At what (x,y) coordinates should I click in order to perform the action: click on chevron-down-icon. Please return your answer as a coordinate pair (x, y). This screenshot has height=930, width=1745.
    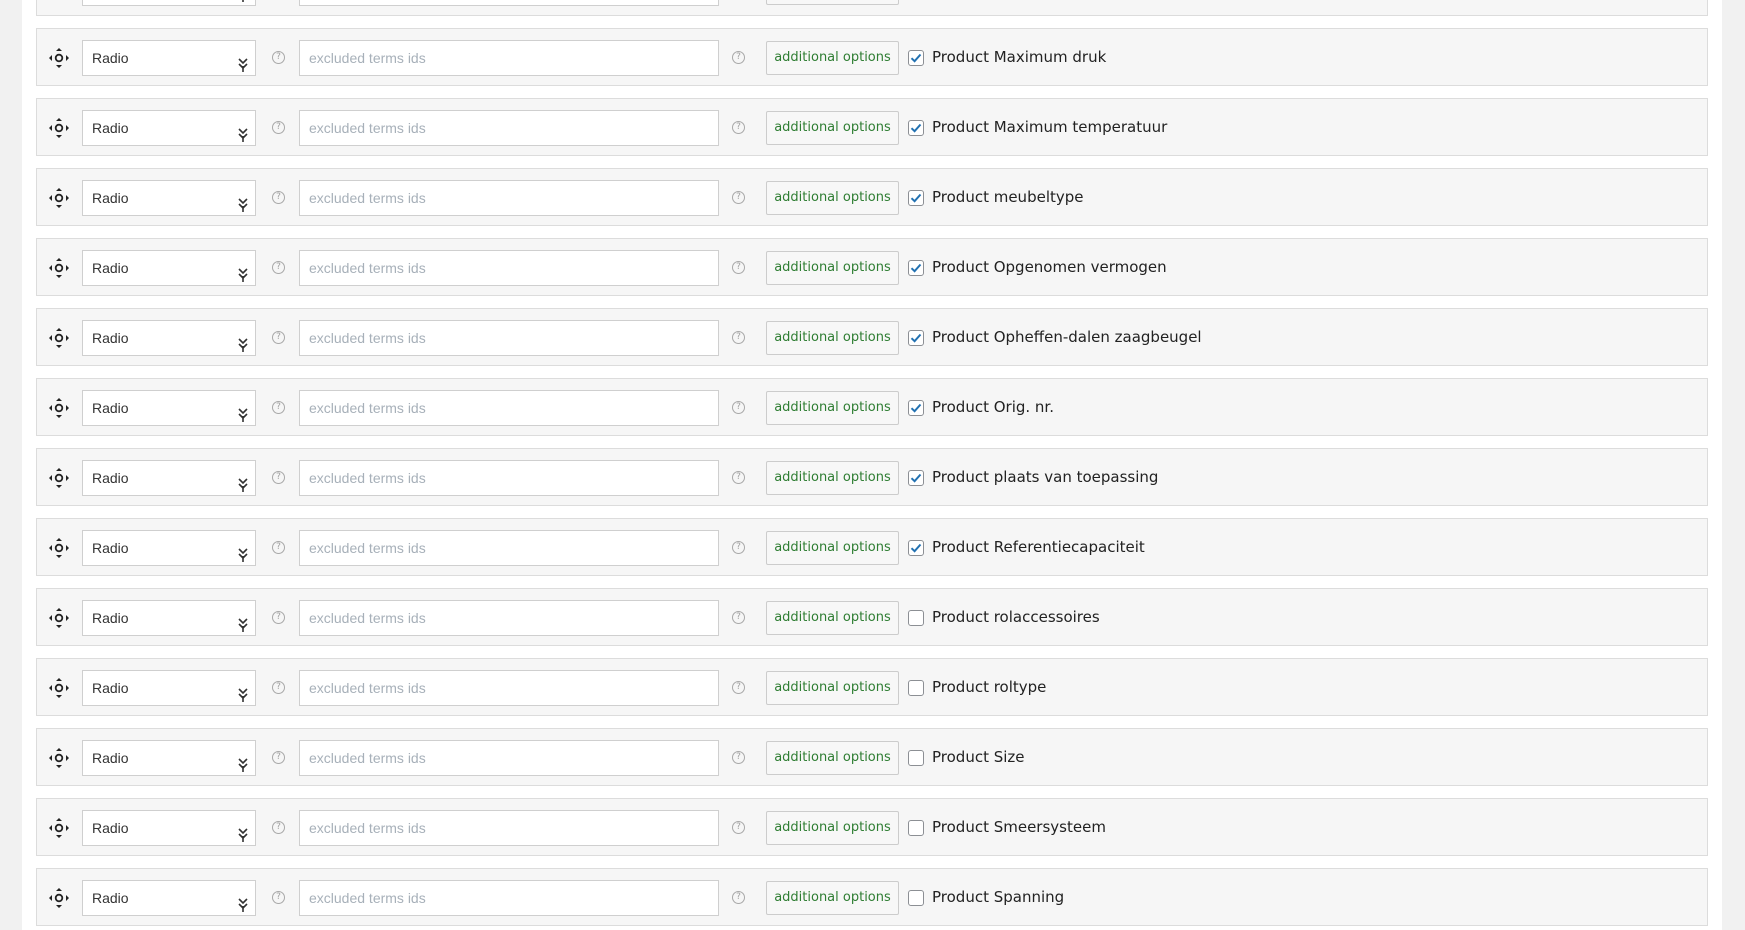
    Looking at the image, I should click on (243, 201).